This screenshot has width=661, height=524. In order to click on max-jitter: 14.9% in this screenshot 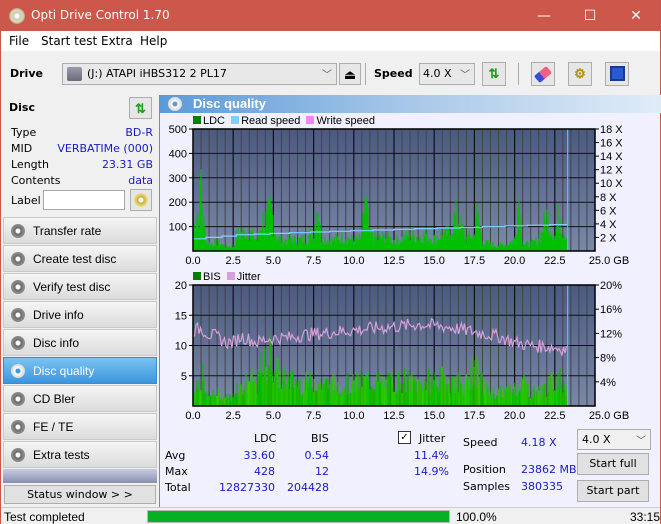, I will do `click(431, 471)`.